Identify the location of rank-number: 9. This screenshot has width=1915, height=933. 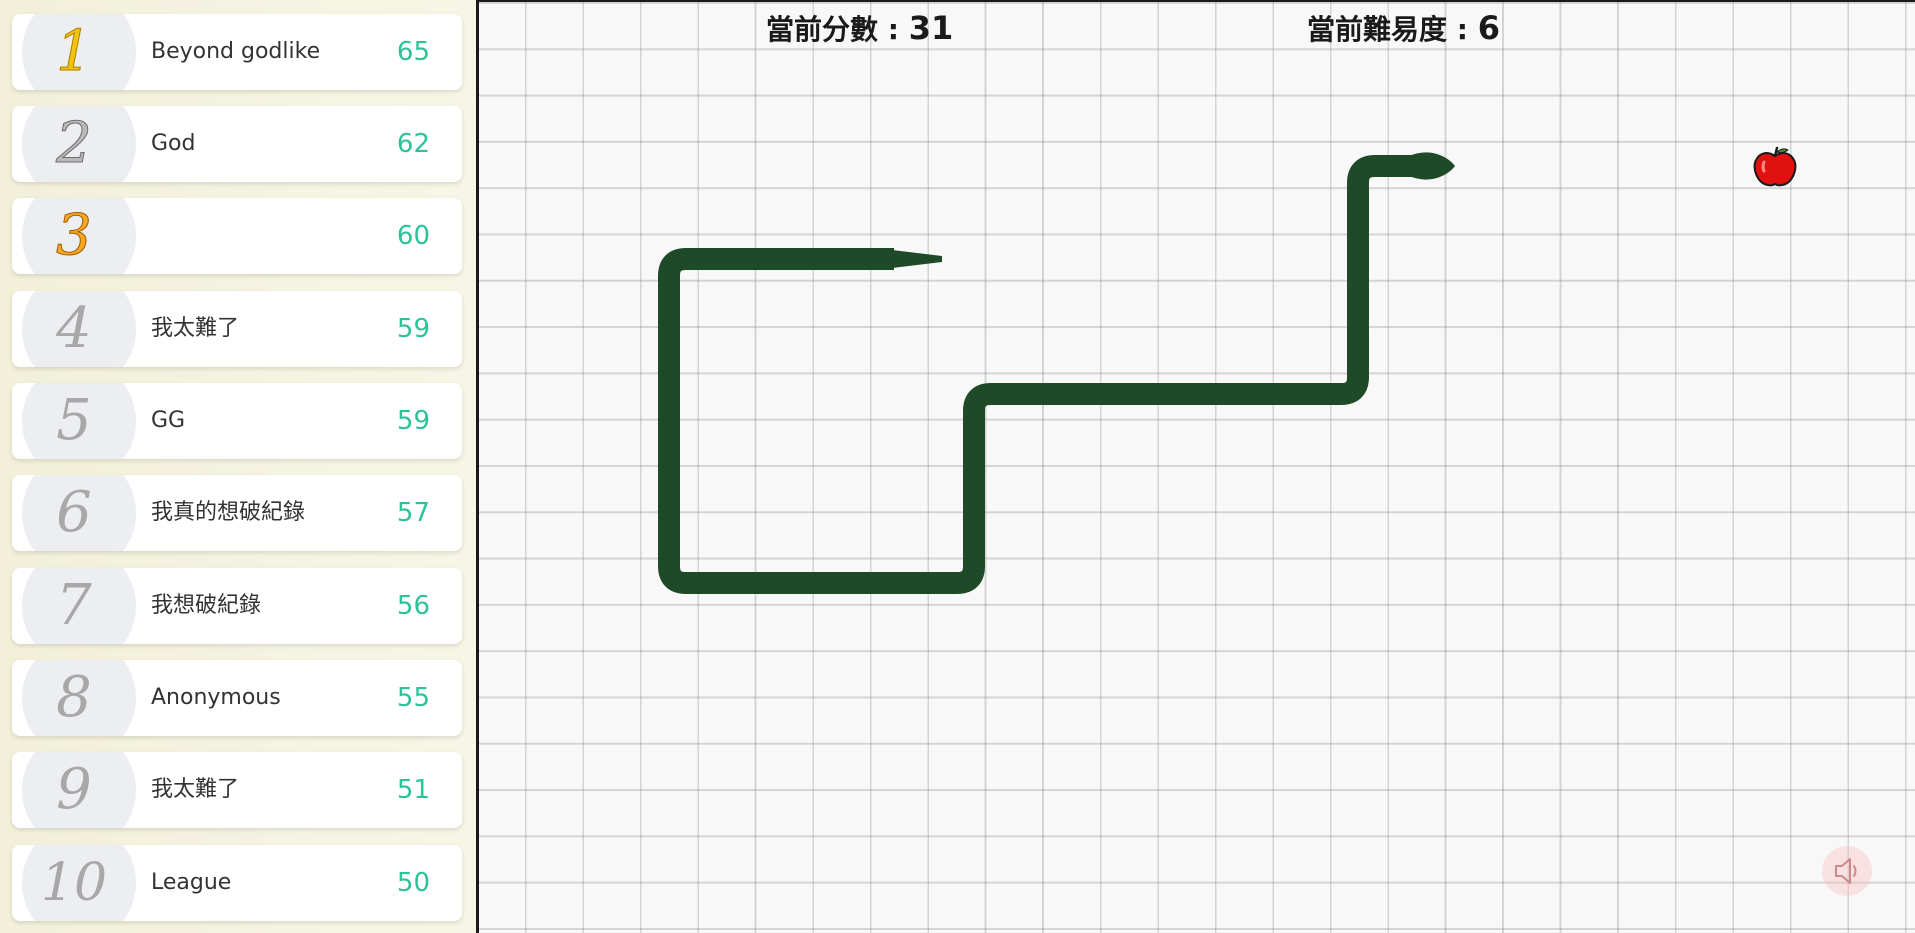
(74, 789).